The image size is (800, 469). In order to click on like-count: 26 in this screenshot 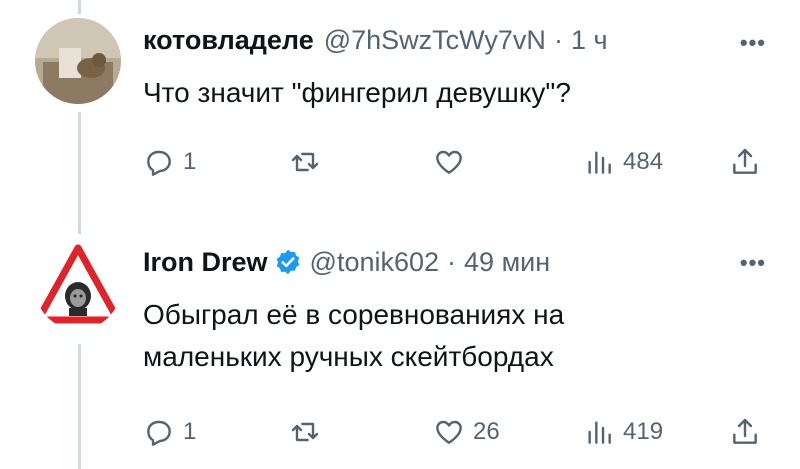, I will do `click(486, 431)`.